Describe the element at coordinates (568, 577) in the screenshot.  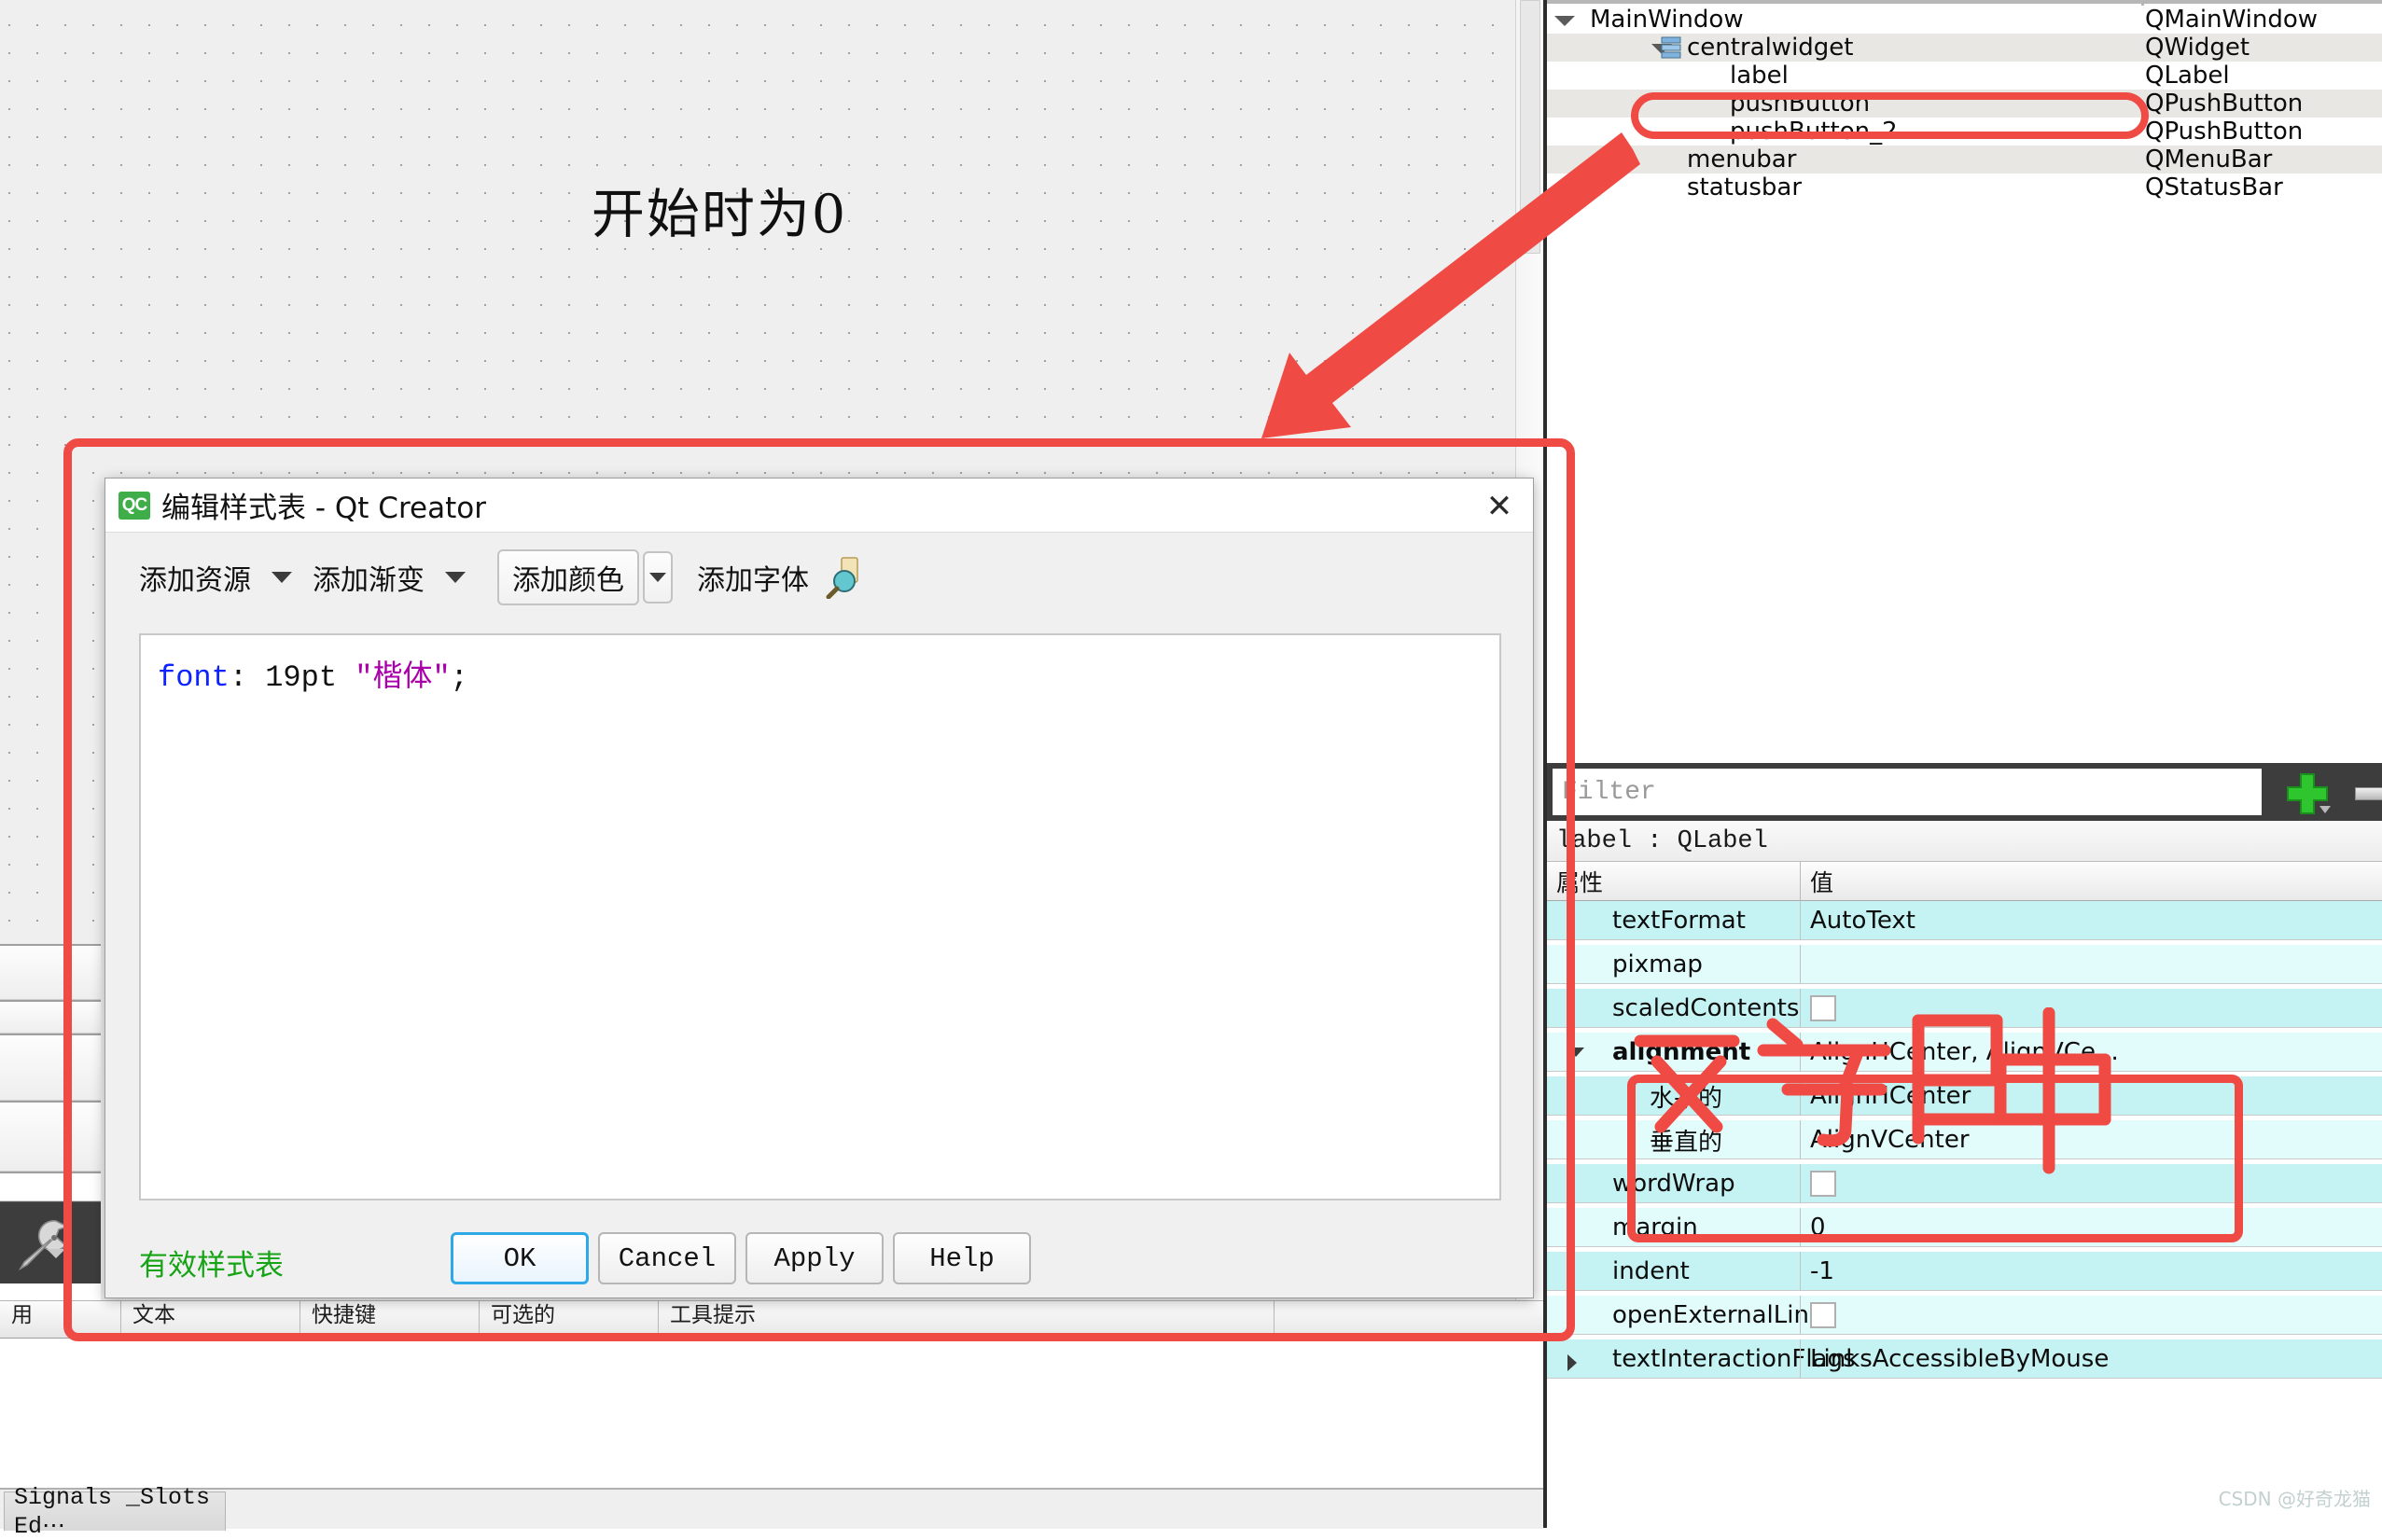
I see `add-color-button: 添加颜色` at that location.